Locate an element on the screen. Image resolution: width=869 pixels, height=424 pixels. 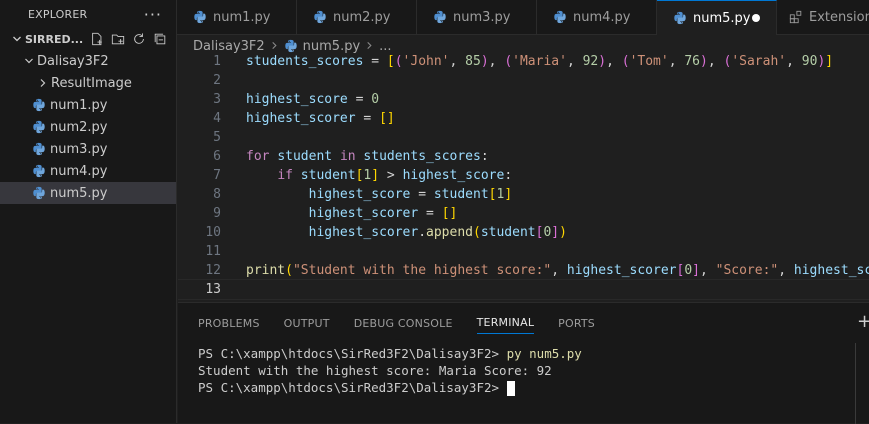
file-num2: num2.py is located at coordinates (88, 127).